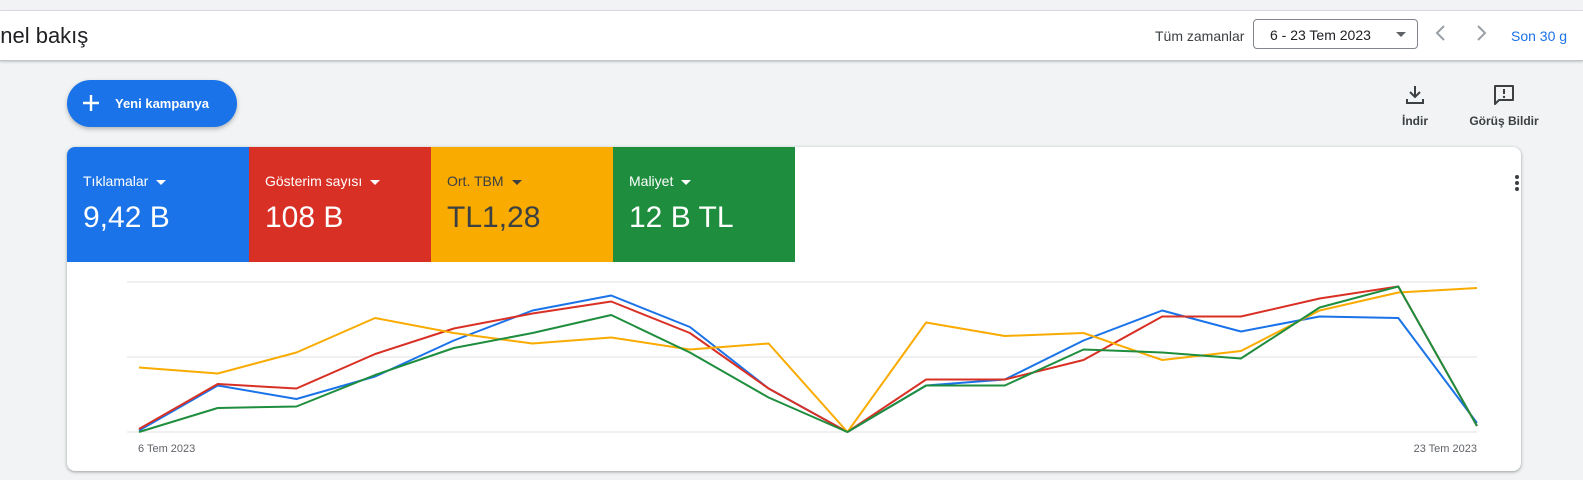 The image size is (1583, 480). Describe the element at coordinates (1320, 35) in the screenshot. I see `date-range-value: 6 - 23 Tem 2023` at that location.